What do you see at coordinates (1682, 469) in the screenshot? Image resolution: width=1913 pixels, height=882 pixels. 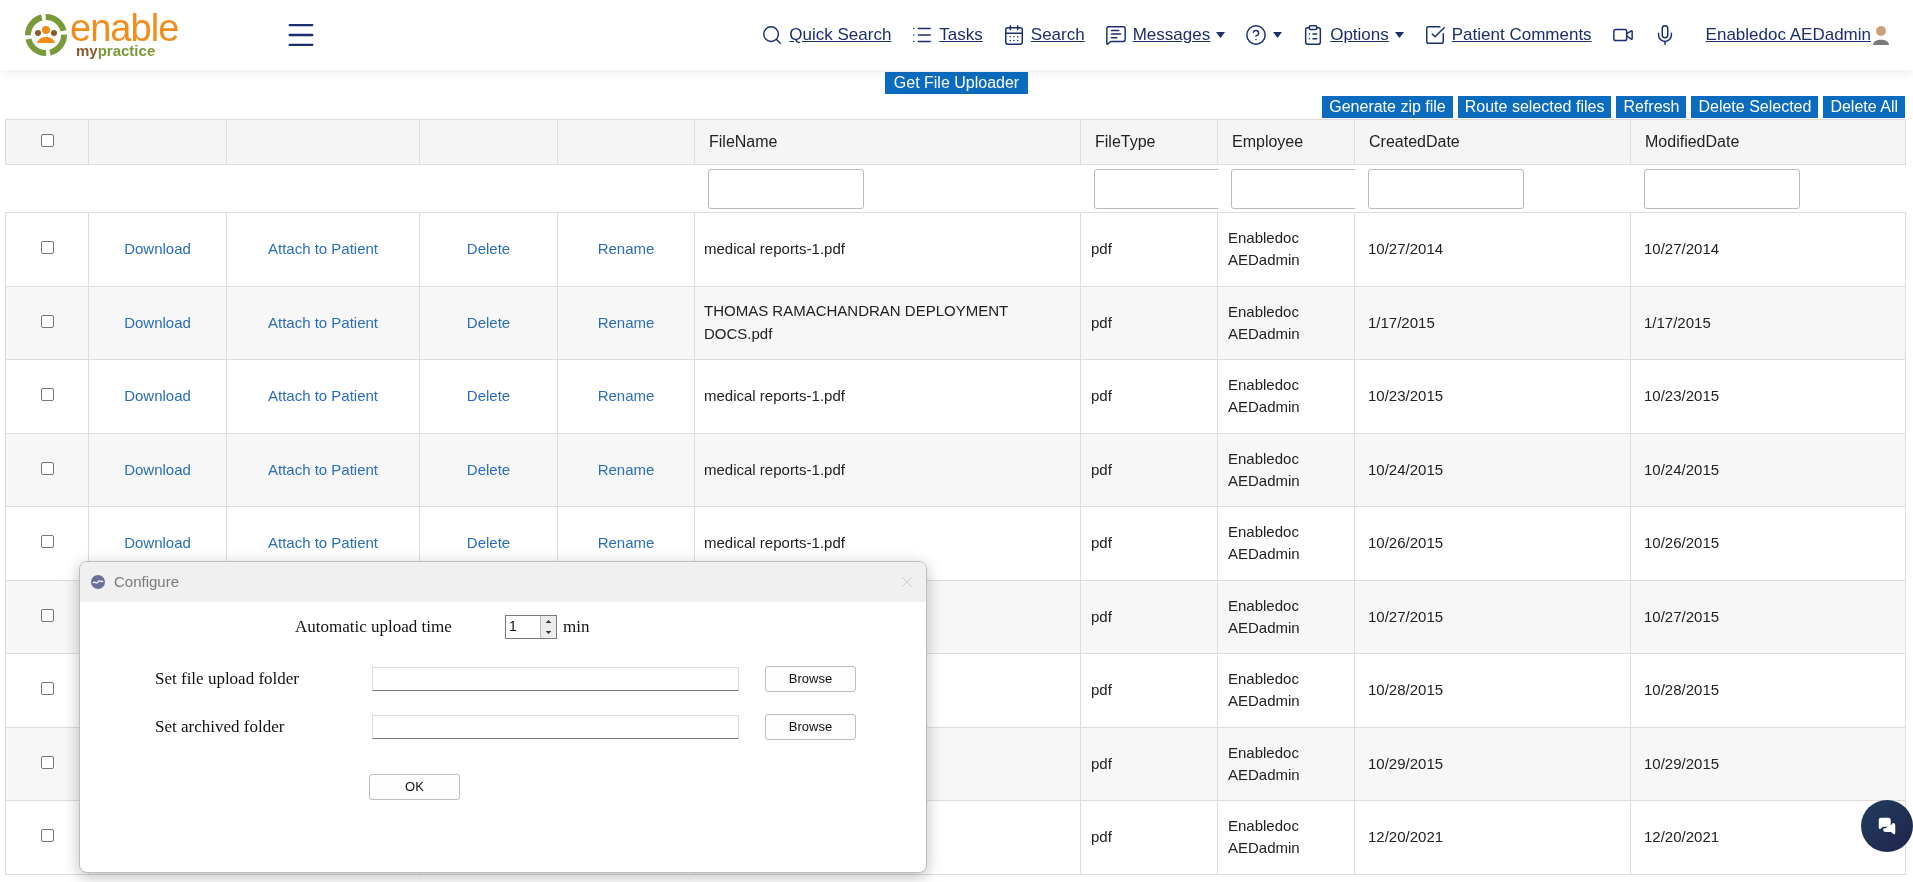 I see `modified-date-text: 10/24/2015` at bounding box center [1682, 469].